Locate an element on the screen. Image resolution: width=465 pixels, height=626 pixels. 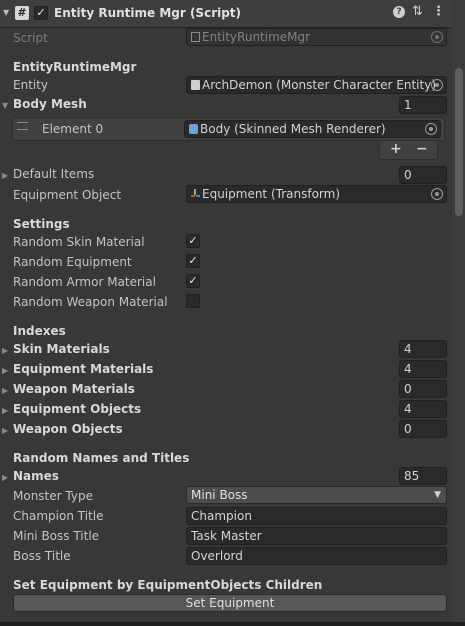
entity-label: Entity is located at coordinates (31, 85).